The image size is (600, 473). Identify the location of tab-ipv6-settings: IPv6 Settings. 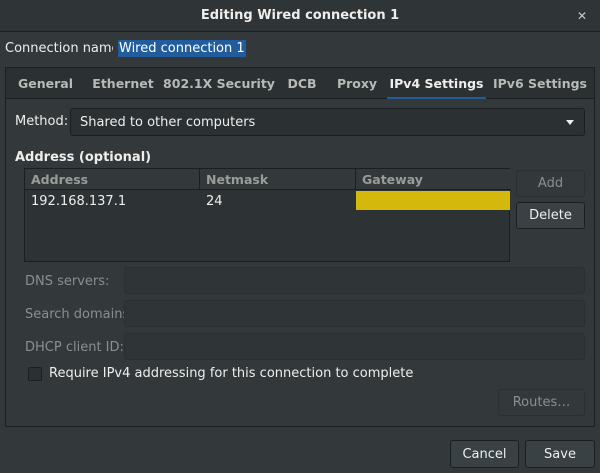
(540, 83).